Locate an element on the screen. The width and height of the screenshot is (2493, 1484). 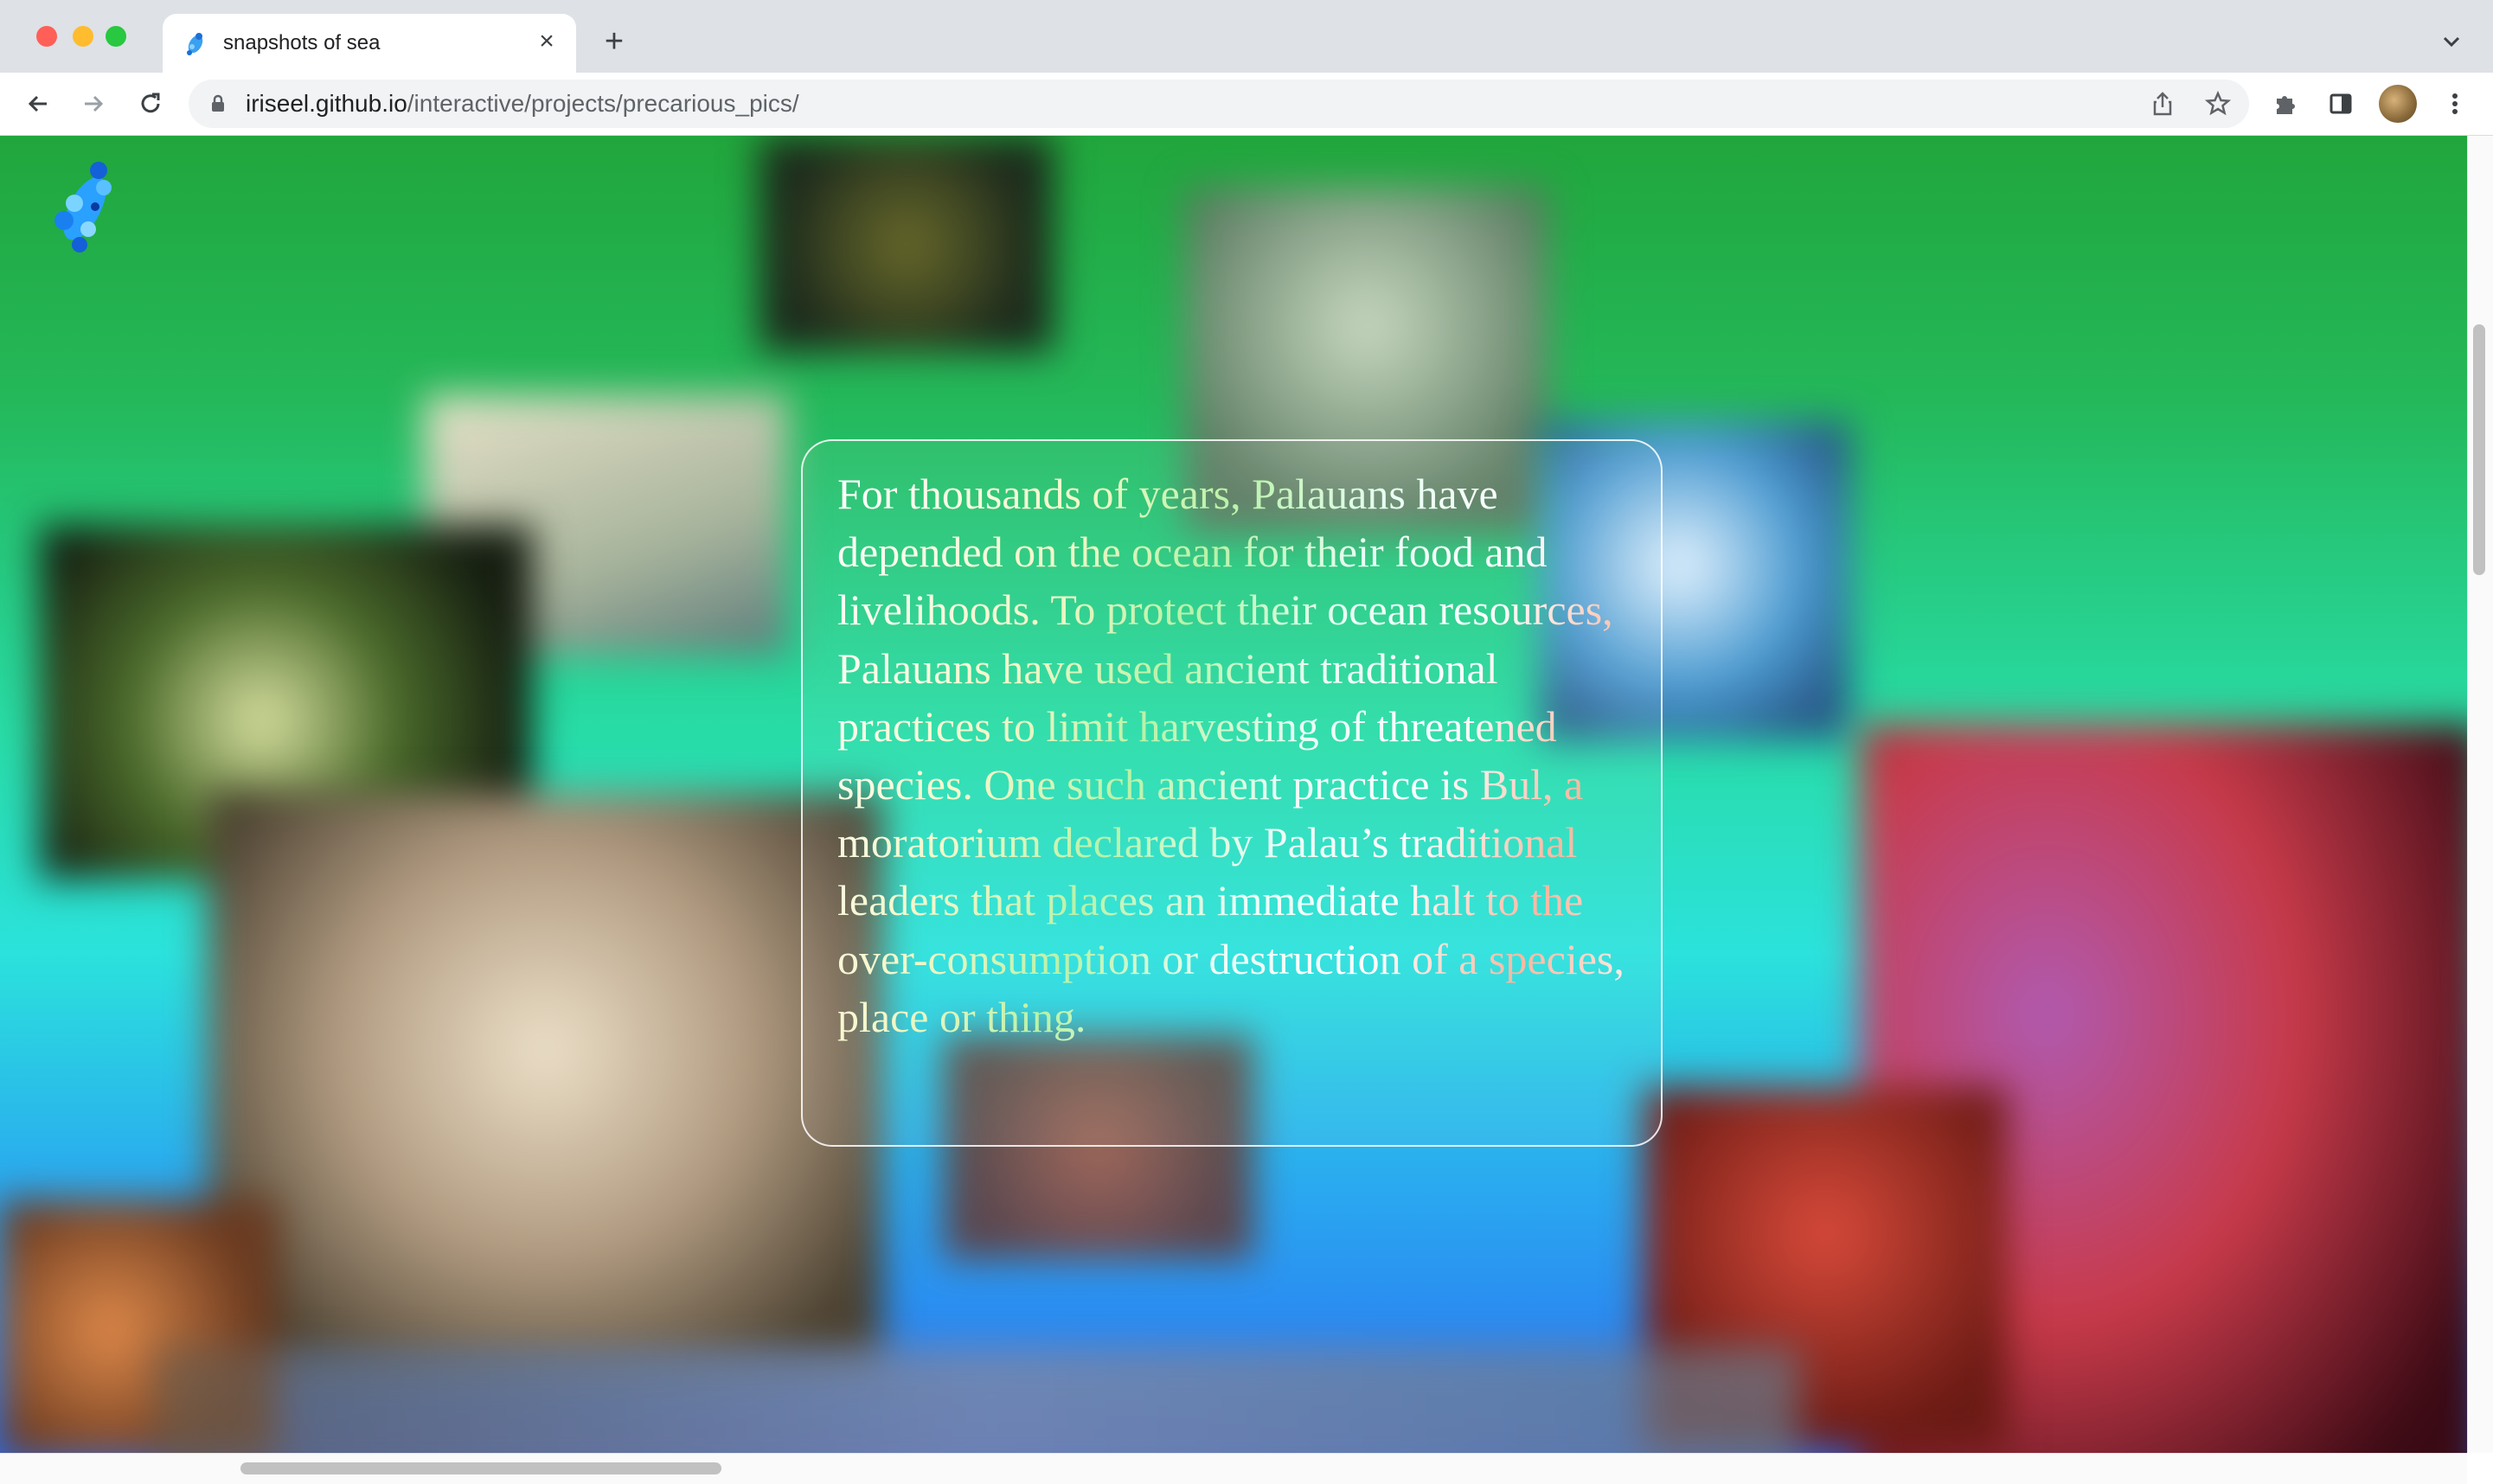
arrow-left-icon is located at coordinates (37, 104).